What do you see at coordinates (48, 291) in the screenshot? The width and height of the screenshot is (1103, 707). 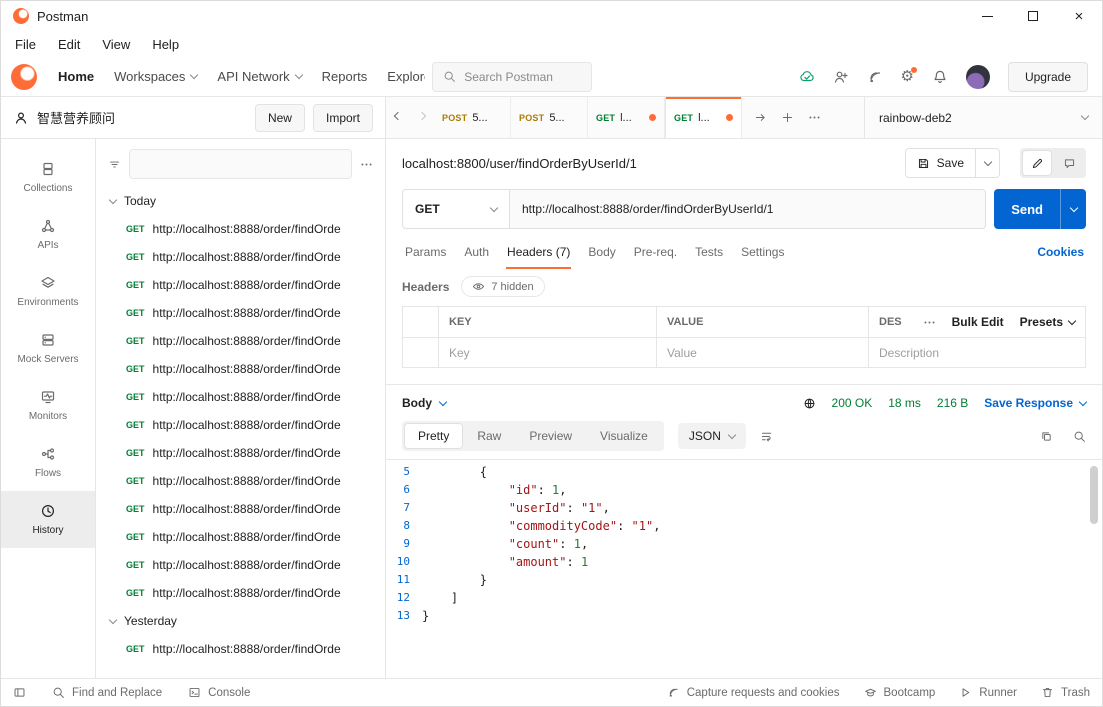 I see `sidebar-item-environments: Environments` at bounding box center [48, 291].